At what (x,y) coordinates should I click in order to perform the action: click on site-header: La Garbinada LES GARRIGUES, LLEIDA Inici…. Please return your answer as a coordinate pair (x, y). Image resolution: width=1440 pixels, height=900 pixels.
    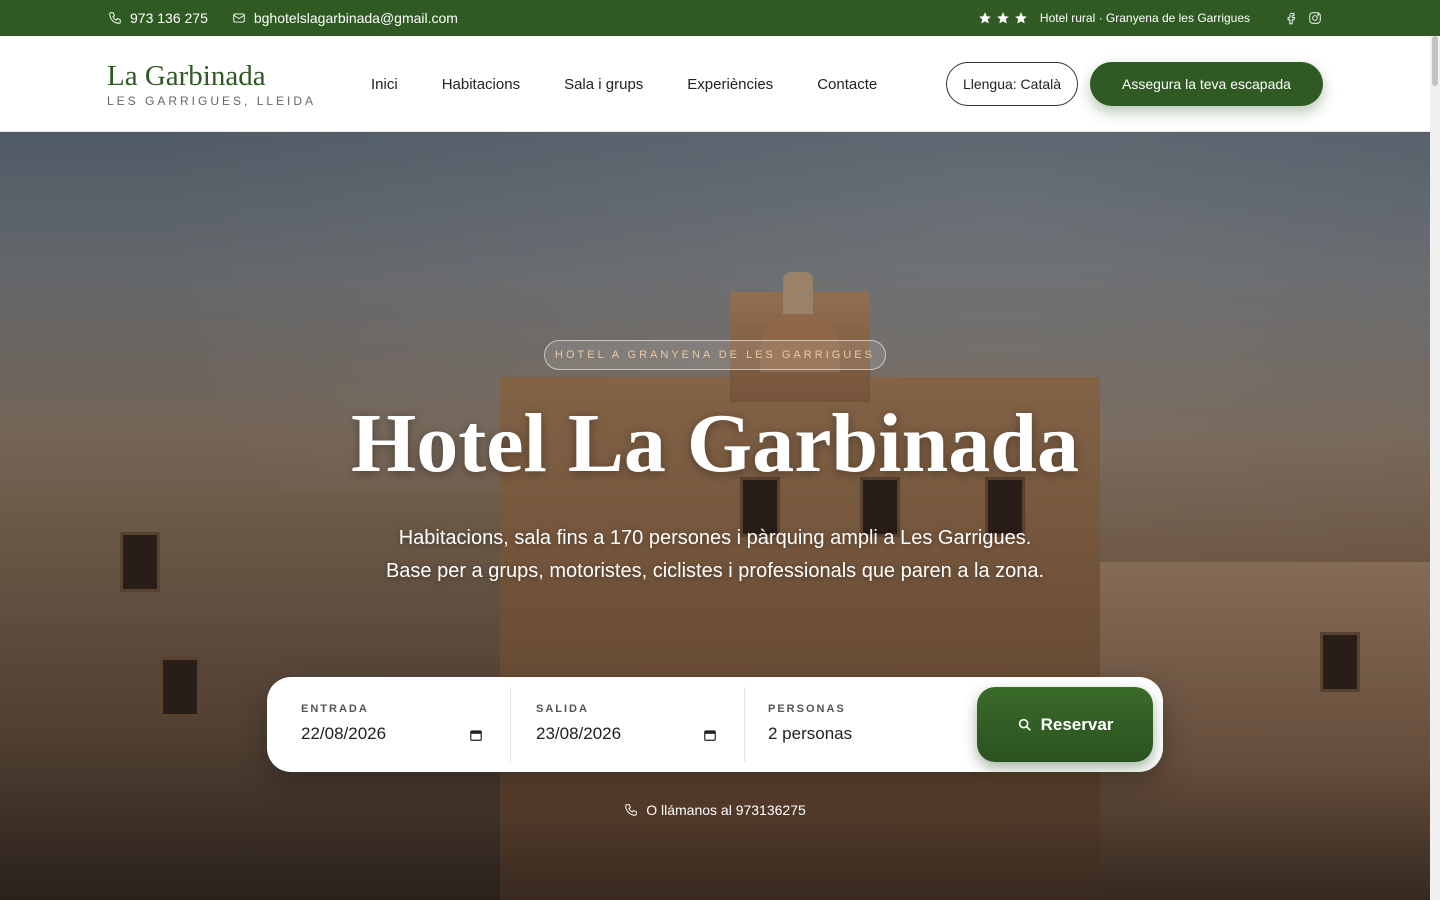
    Looking at the image, I should click on (720, 84).